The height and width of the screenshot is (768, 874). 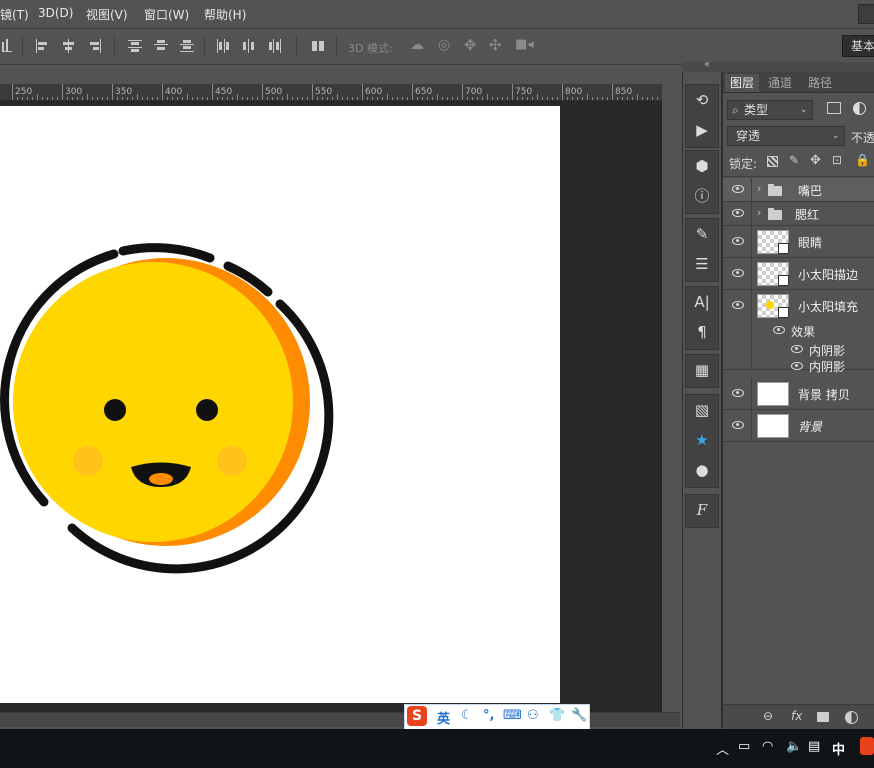 I want to click on 3d-drag-icon: ✥, so click(x=470, y=45).